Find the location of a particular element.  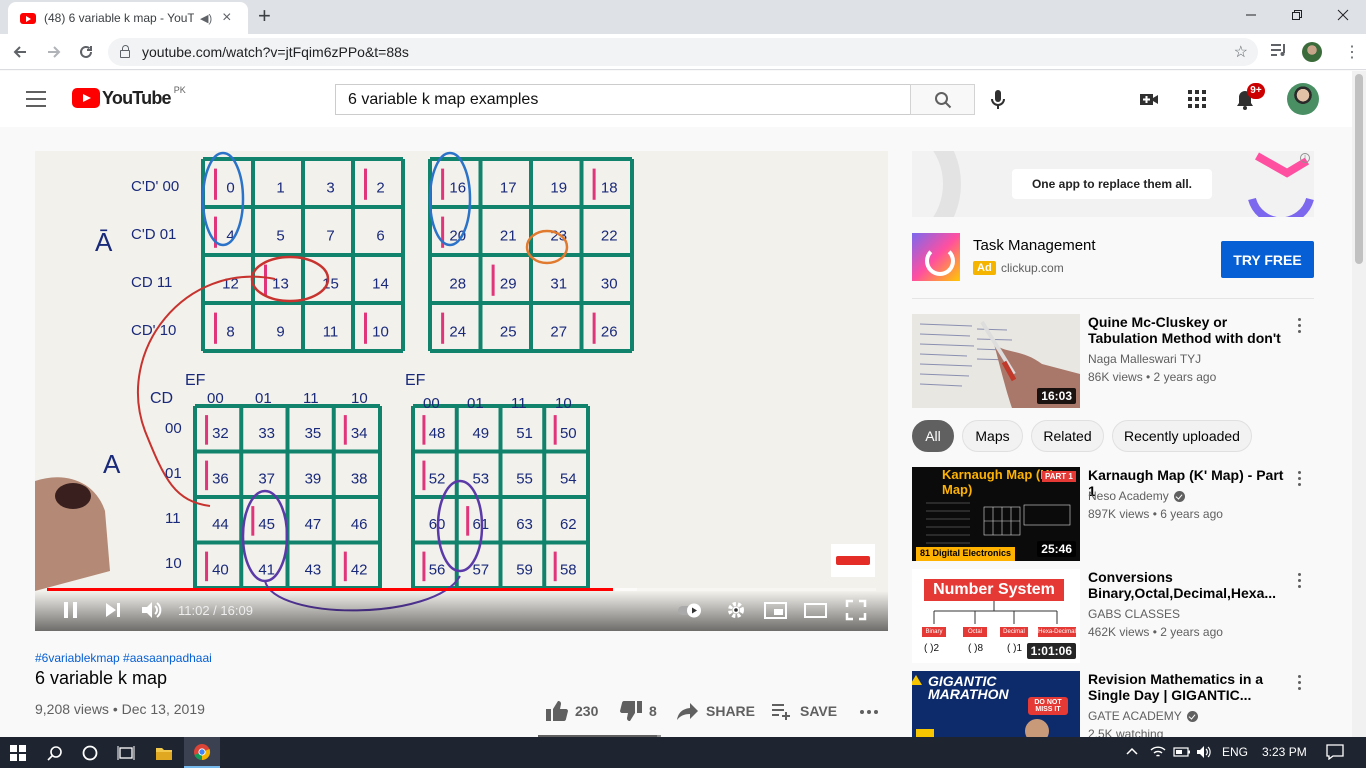

reload-button is located at coordinates (86, 52).